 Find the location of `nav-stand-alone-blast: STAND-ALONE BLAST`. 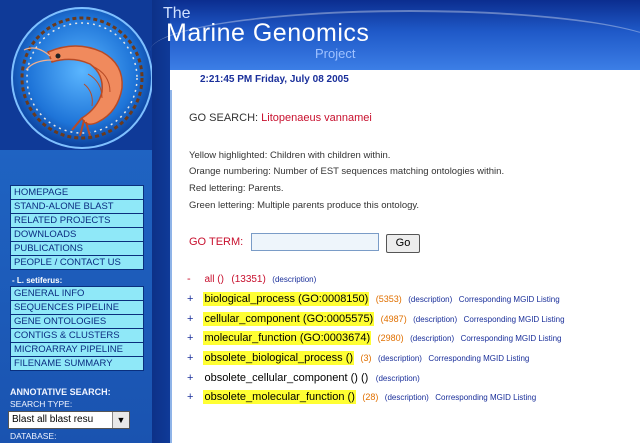

nav-stand-alone-blast: STAND-ALONE BLAST is located at coordinates (77, 206).